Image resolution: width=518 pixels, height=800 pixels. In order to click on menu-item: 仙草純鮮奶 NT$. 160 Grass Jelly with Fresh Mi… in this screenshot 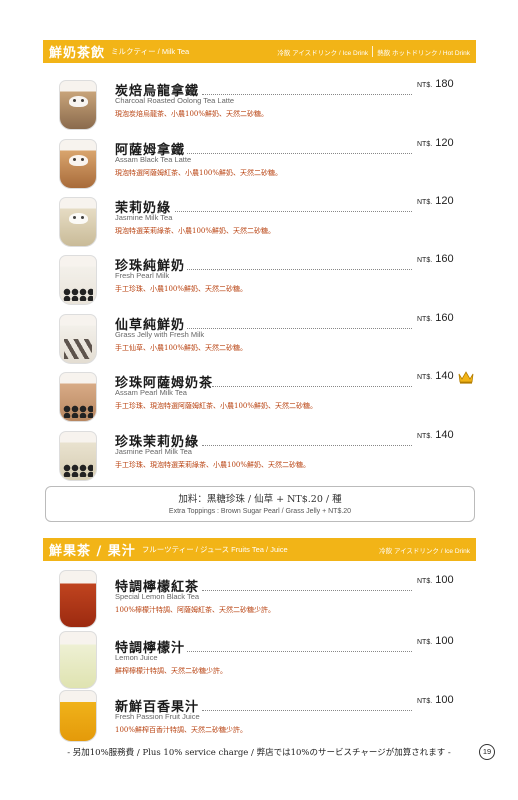, I will do `click(267, 338)`.